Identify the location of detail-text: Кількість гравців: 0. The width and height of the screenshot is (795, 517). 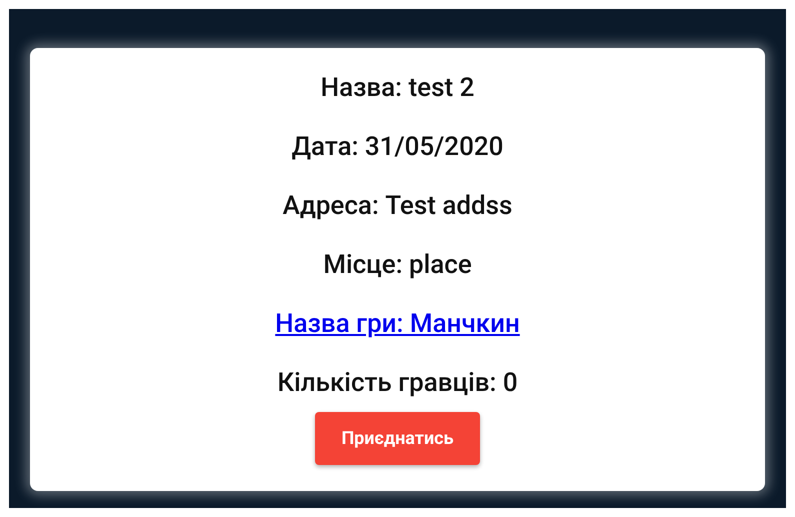
(397, 383).